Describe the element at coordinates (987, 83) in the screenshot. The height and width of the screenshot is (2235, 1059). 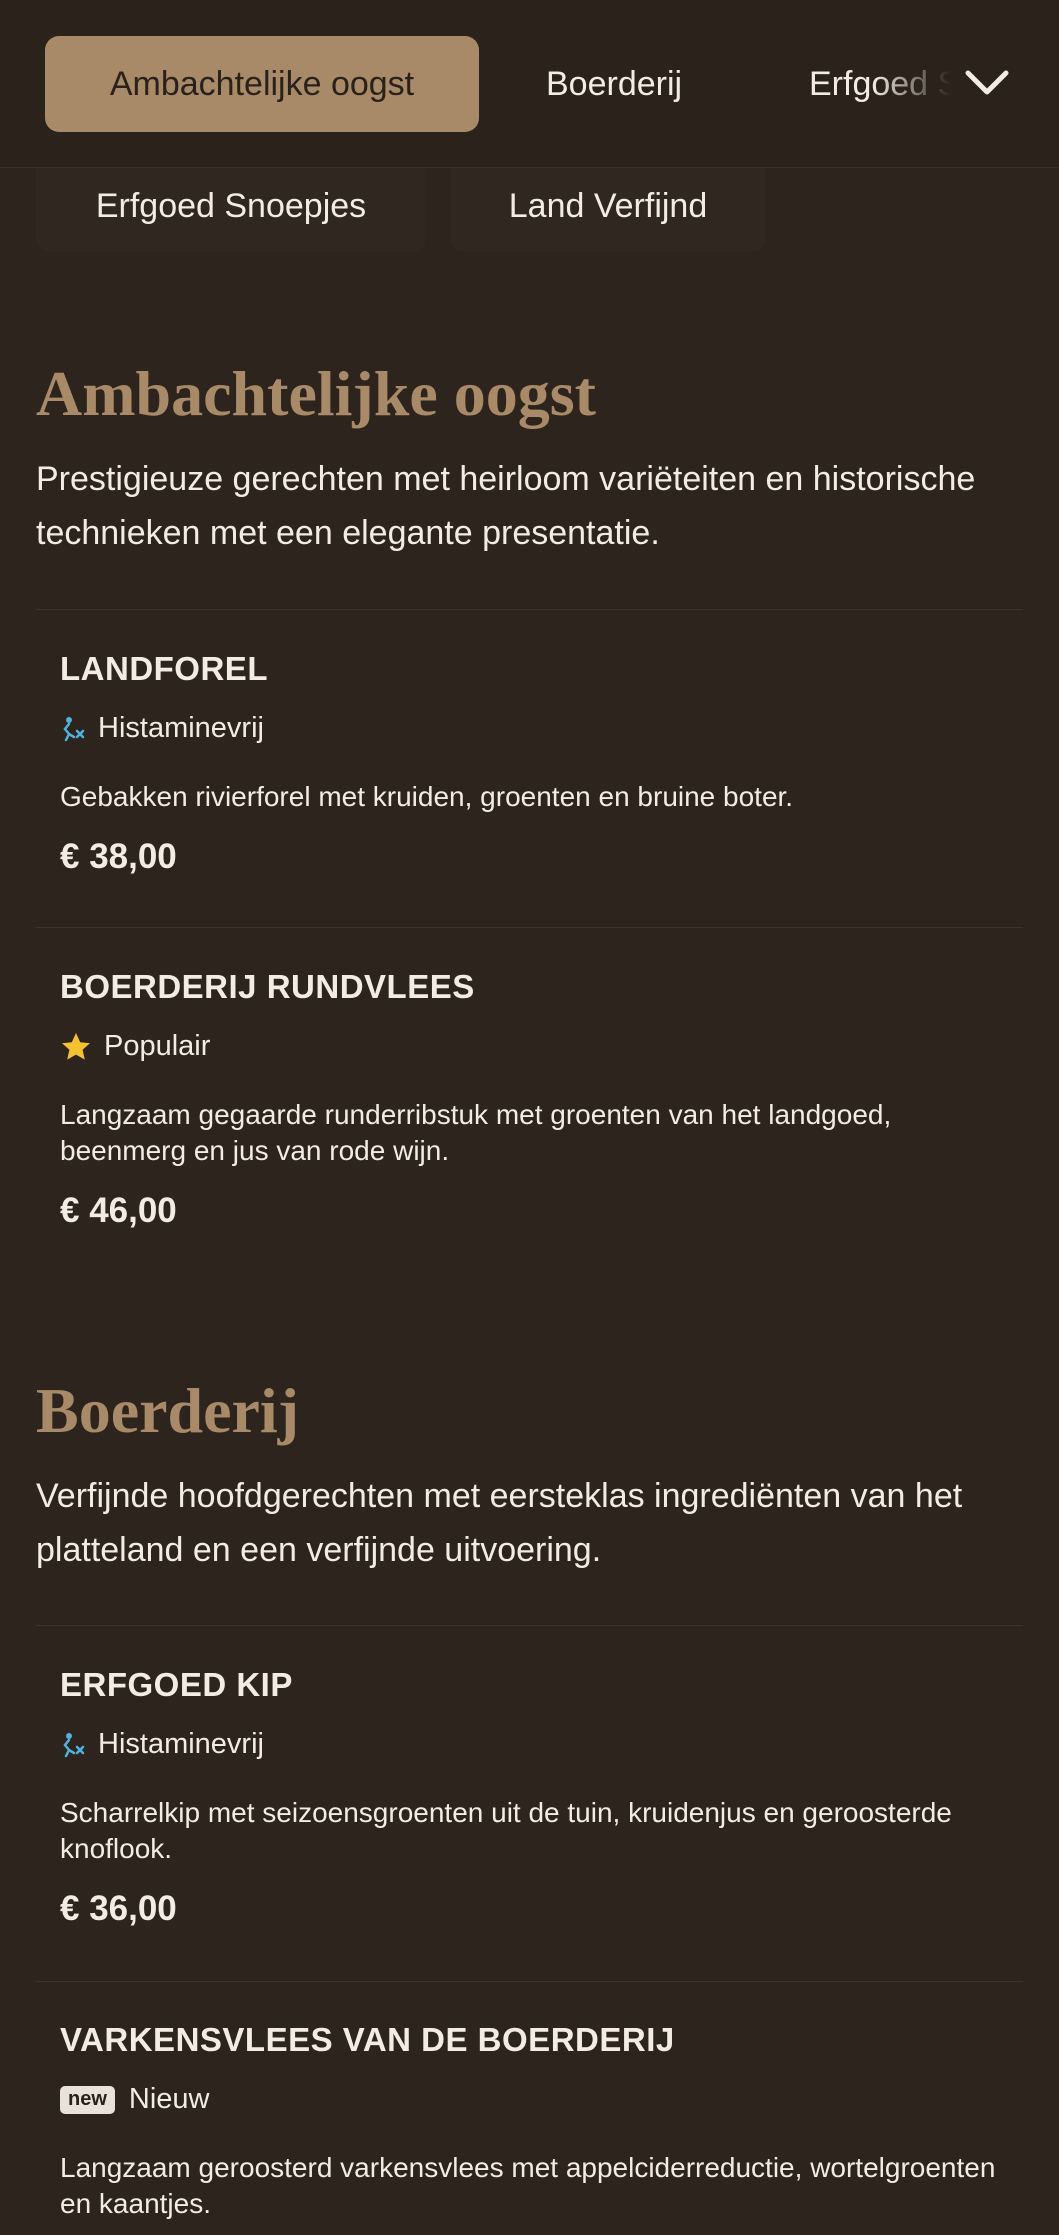
I see `chevron-down-icon` at that location.